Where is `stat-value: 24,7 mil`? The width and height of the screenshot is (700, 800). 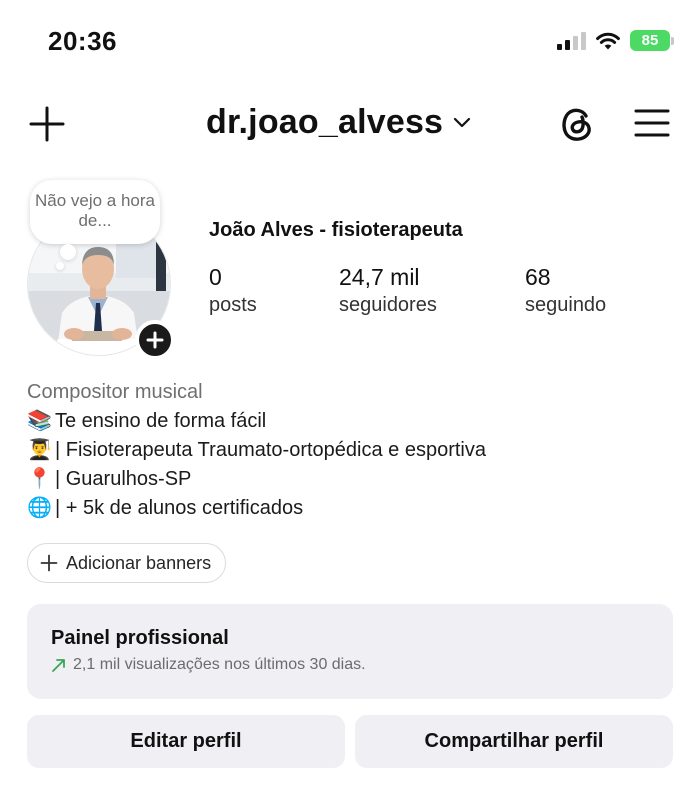
stat-value: 24,7 mil is located at coordinates (379, 277).